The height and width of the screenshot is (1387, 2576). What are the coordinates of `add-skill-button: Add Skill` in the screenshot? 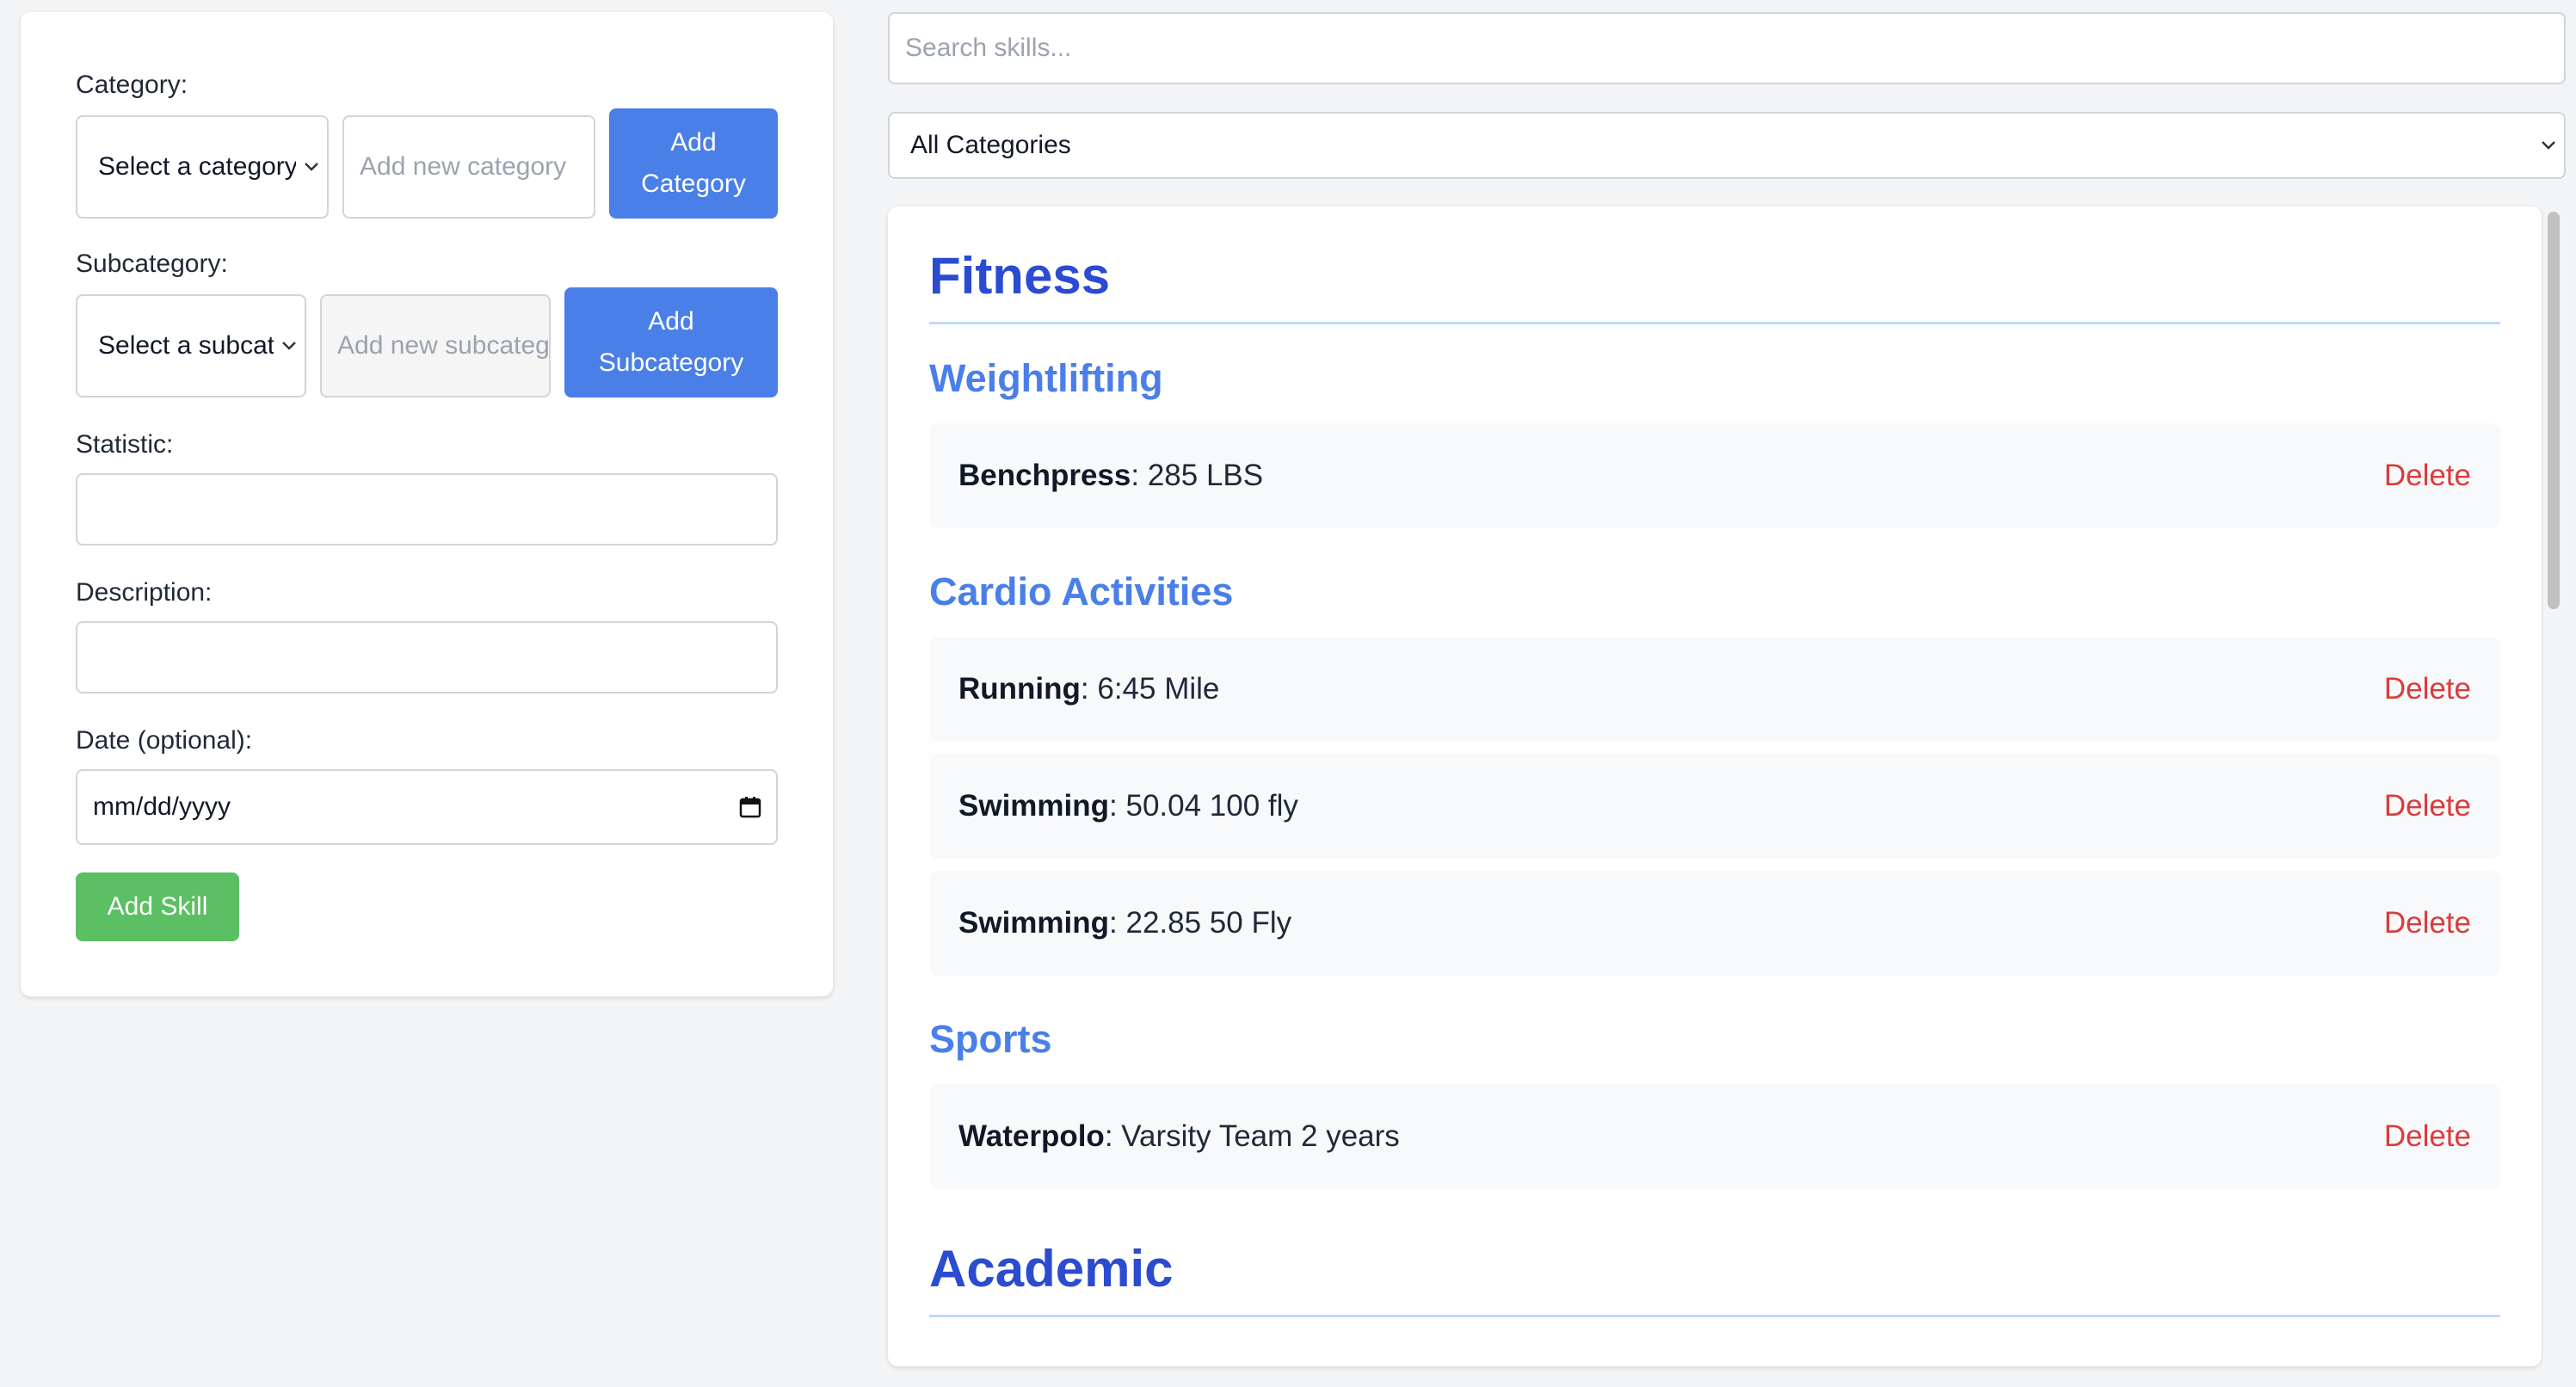 It's located at (157, 906).